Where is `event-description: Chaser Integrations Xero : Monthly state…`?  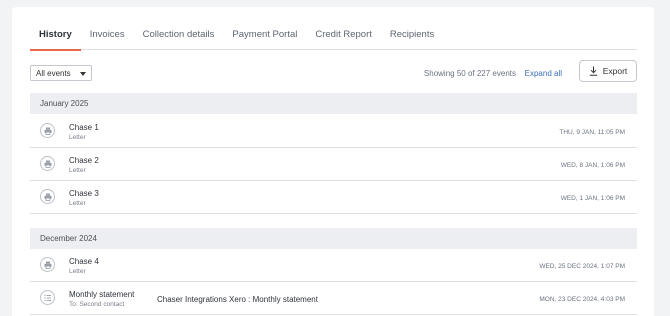
event-description: Chaser Integrations Xero : Monthly state… is located at coordinates (237, 299).